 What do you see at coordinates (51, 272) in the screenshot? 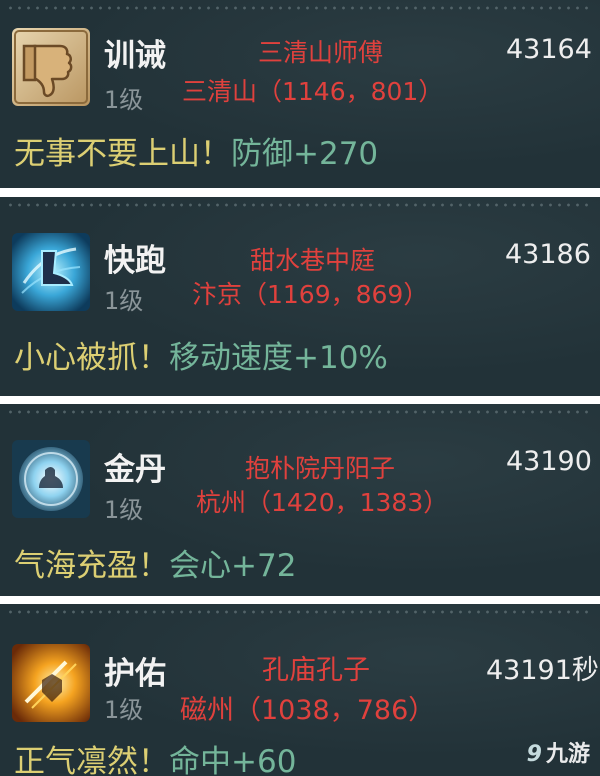
I see `running-boot-icon` at bounding box center [51, 272].